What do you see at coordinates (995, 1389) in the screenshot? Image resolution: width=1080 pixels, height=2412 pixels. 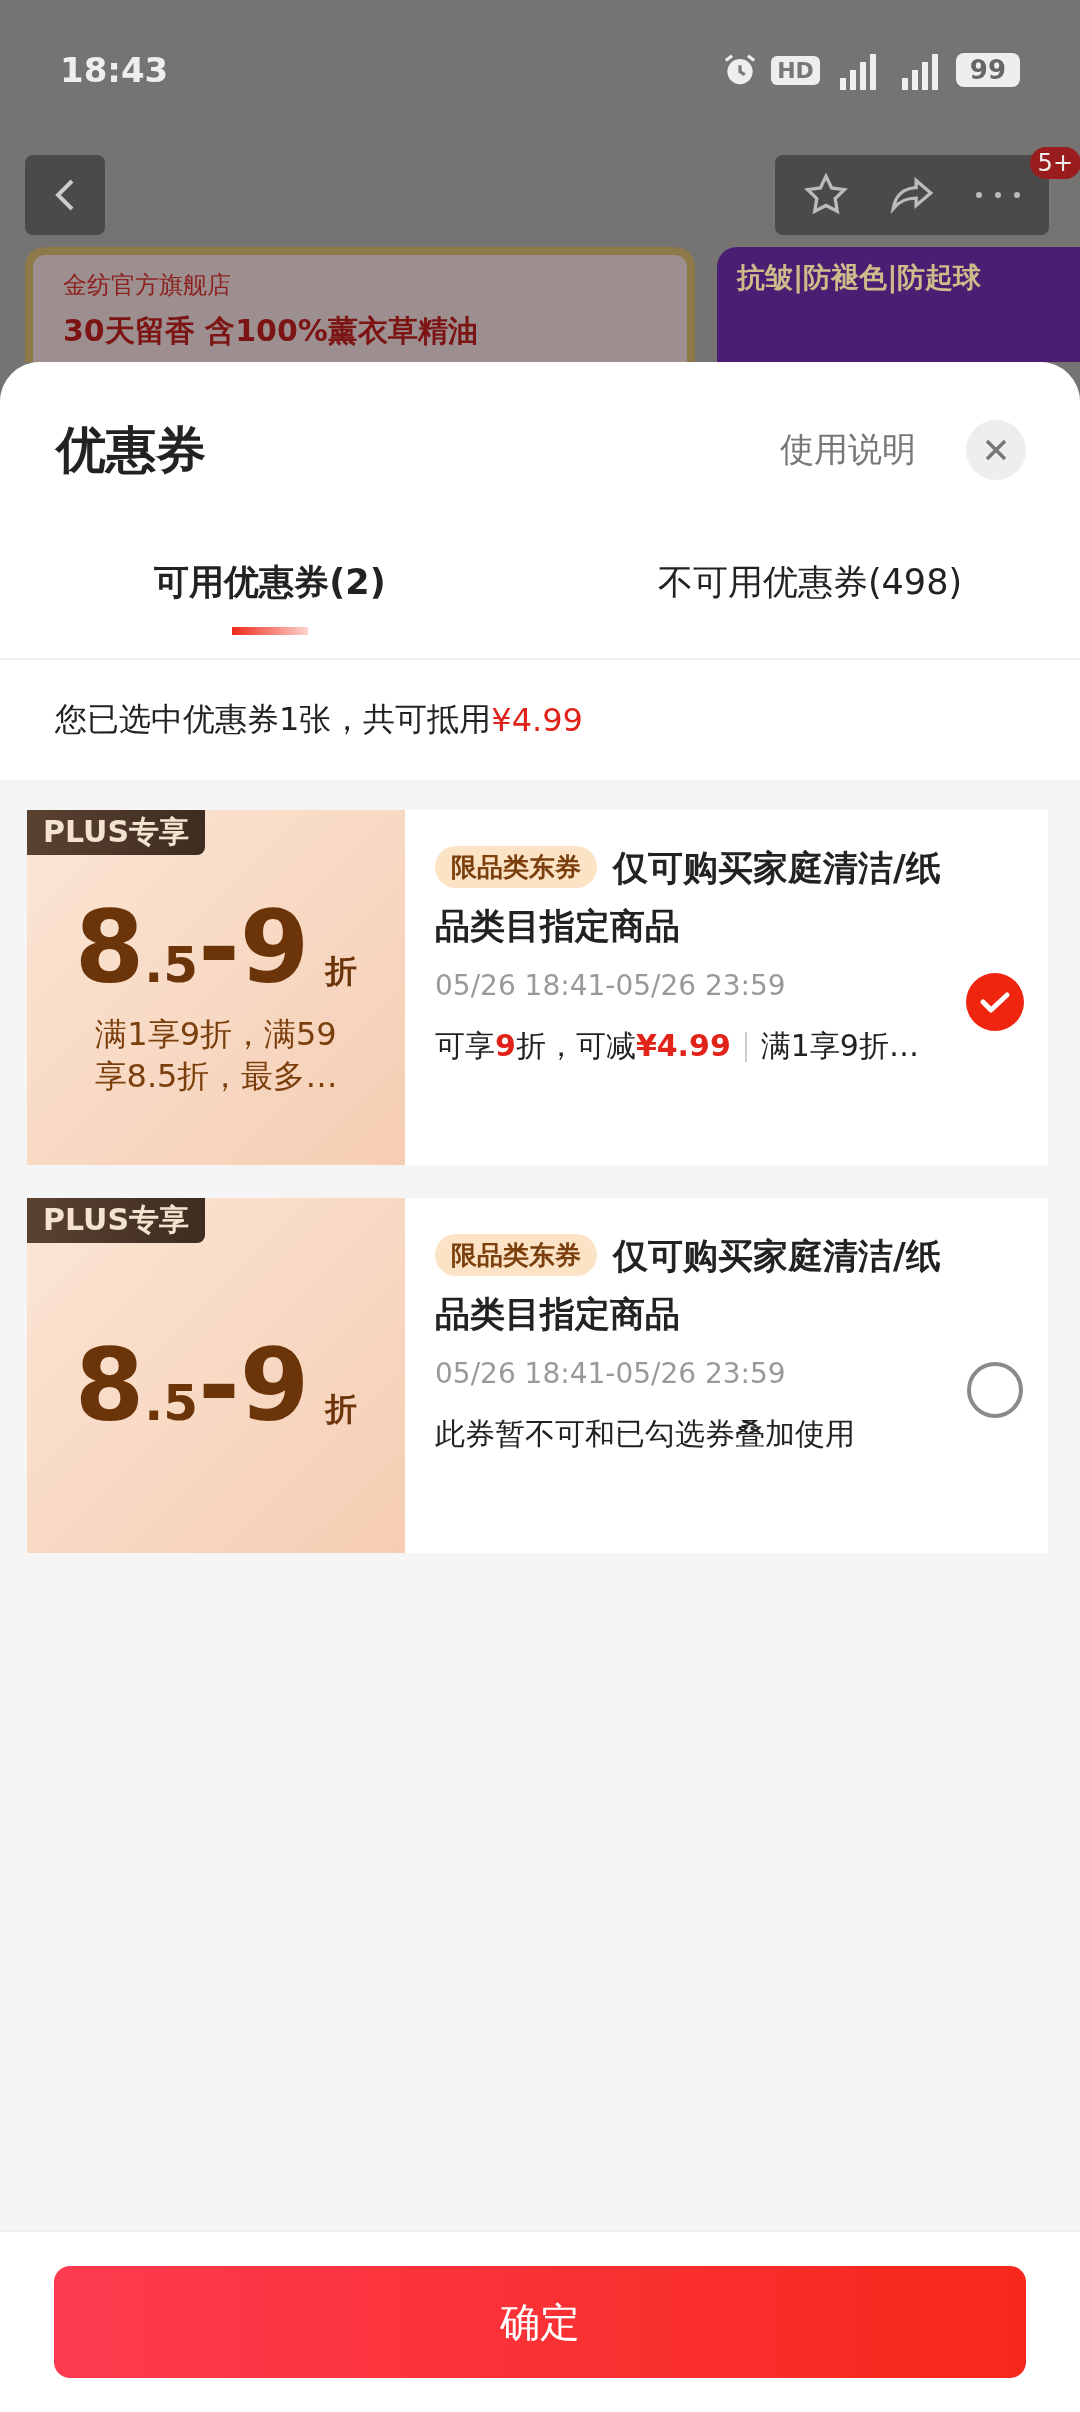 I see `unchecked-icon` at bounding box center [995, 1389].